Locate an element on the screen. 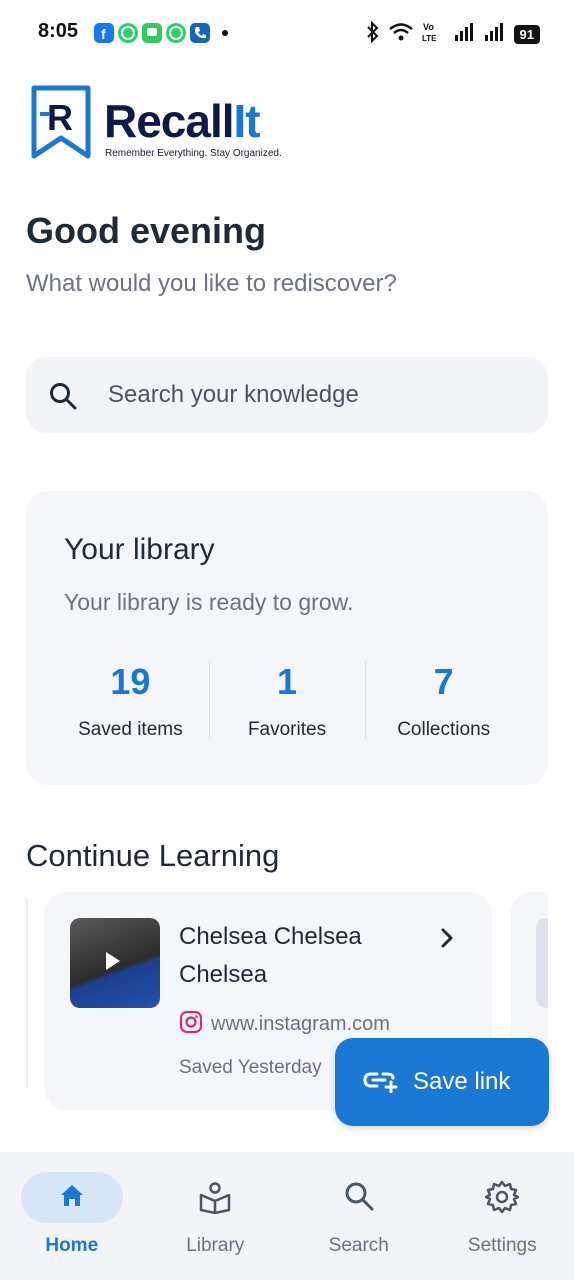 The image size is (574, 1280). source-url: www.instagram.com is located at coordinates (300, 1024).